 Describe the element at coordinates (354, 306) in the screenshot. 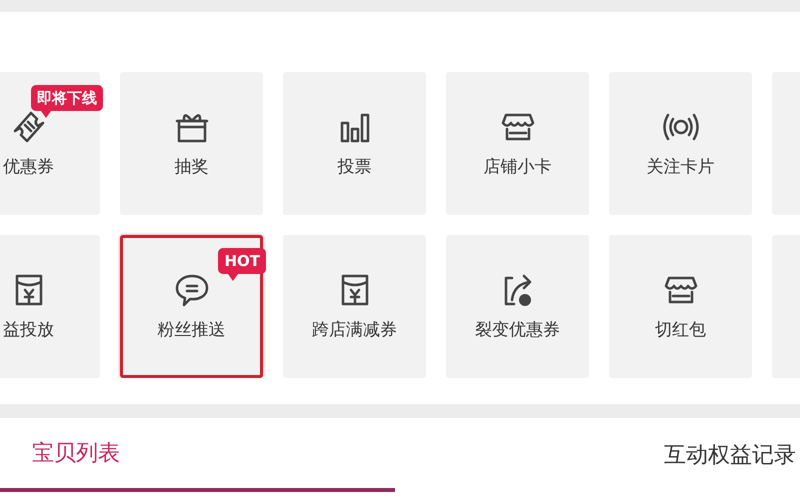

I see `tool-tile: 跨店满减券` at that location.